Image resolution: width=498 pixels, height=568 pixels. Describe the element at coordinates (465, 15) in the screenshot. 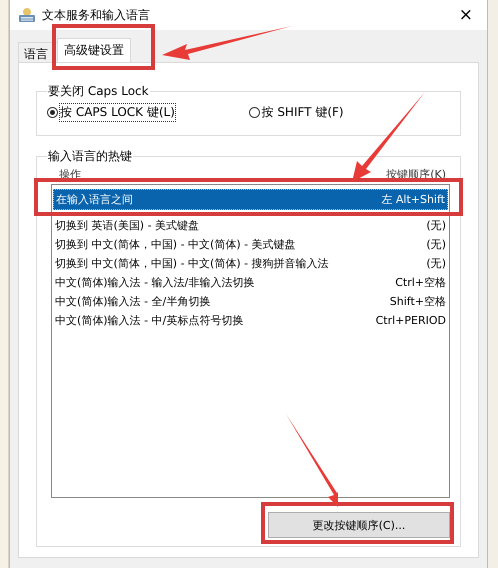

I see `close-button: ×` at that location.